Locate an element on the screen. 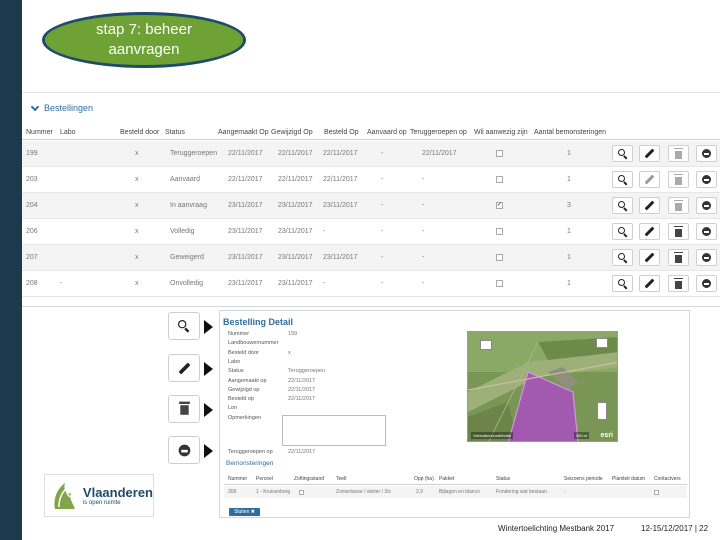  wil-aanwezig-checkbox: ✓ is located at coordinates (499, 205).